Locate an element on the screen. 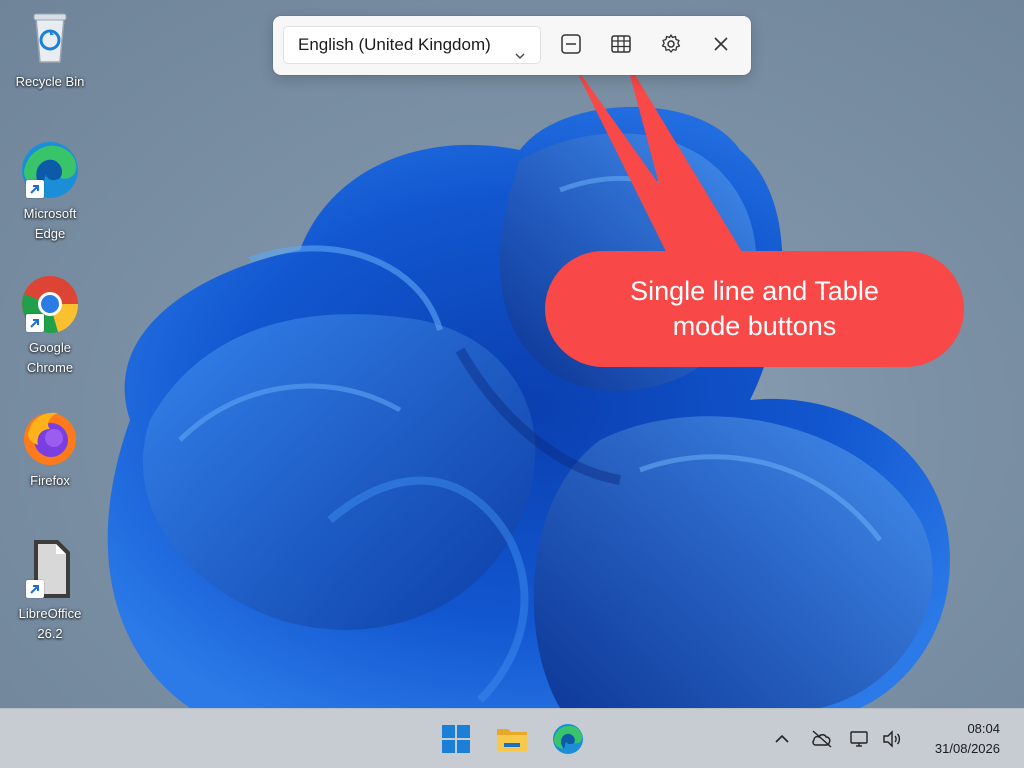 The height and width of the screenshot is (768, 1024). close-button is located at coordinates (721, 46).